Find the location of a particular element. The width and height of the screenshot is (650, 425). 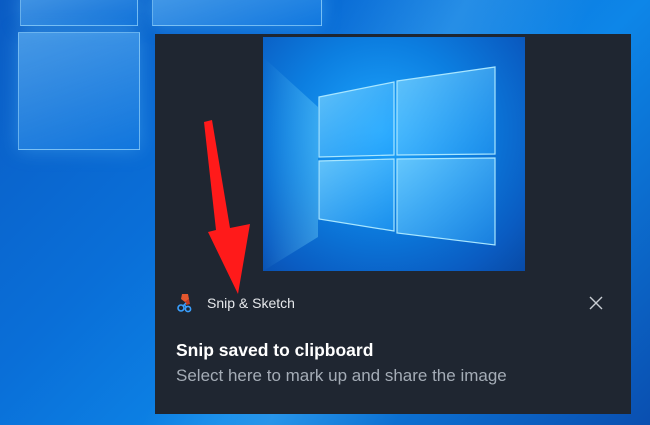

snip-and-sketch-icon is located at coordinates (184, 303).